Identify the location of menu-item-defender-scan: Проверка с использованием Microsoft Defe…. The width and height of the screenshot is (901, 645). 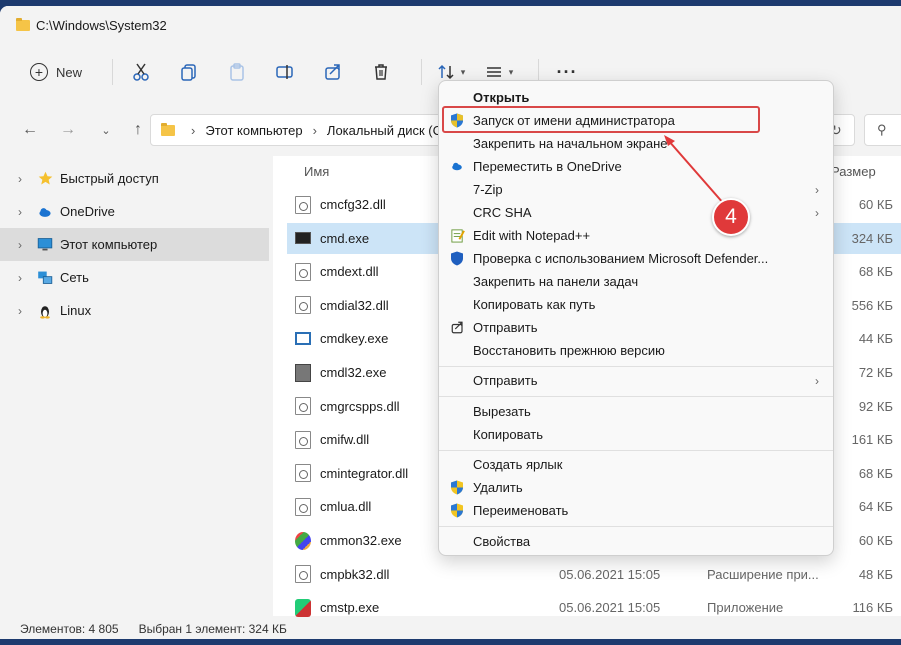
(637, 258).